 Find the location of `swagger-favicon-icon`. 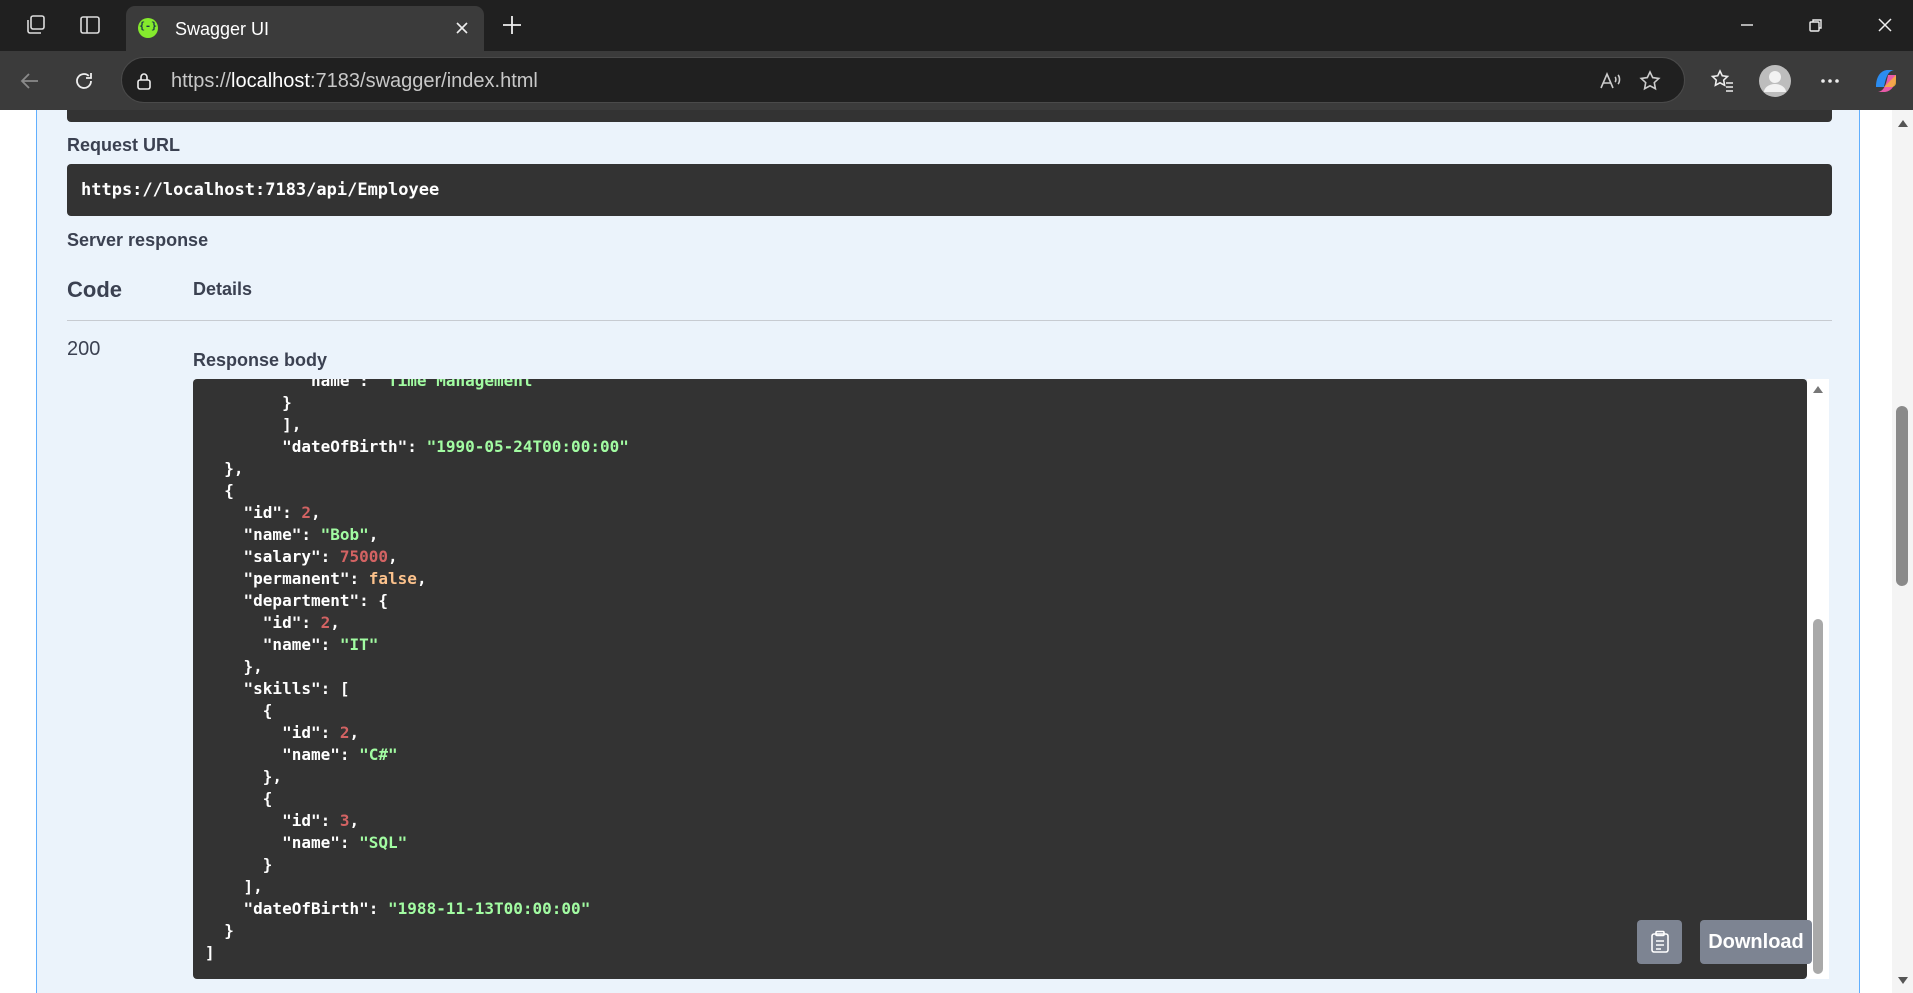

swagger-favicon-icon is located at coordinates (148, 28).